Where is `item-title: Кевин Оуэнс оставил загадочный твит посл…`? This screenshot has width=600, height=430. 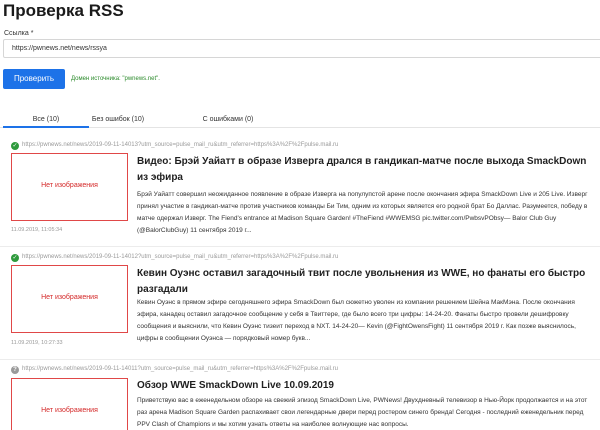
item-title: Кевин Оуэнс оставил загадочный твит посл… is located at coordinates (363, 282).